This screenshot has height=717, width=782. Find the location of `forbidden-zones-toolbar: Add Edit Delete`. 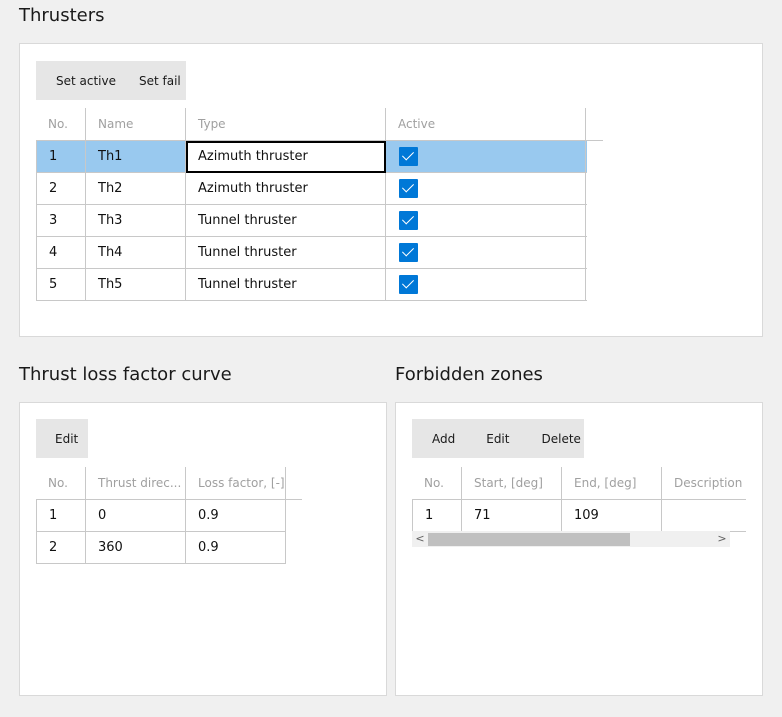

forbidden-zones-toolbar: Add Edit Delete is located at coordinates (498, 438).